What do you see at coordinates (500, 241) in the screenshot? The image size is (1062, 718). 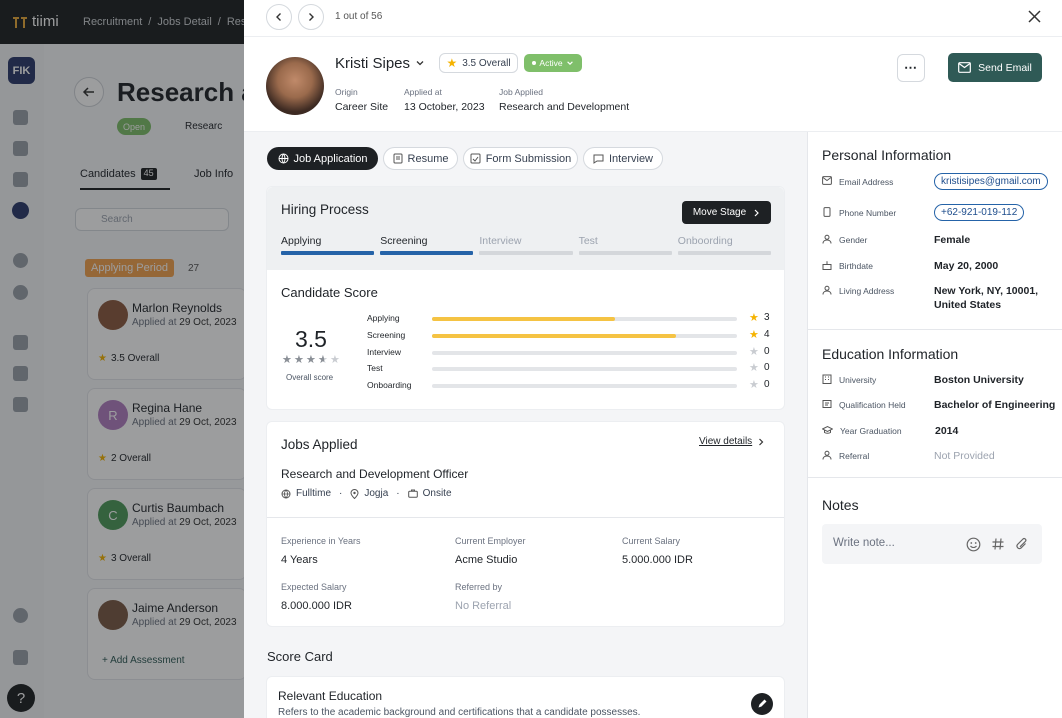 I see `stage-label: Interview` at bounding box center [500, 241].